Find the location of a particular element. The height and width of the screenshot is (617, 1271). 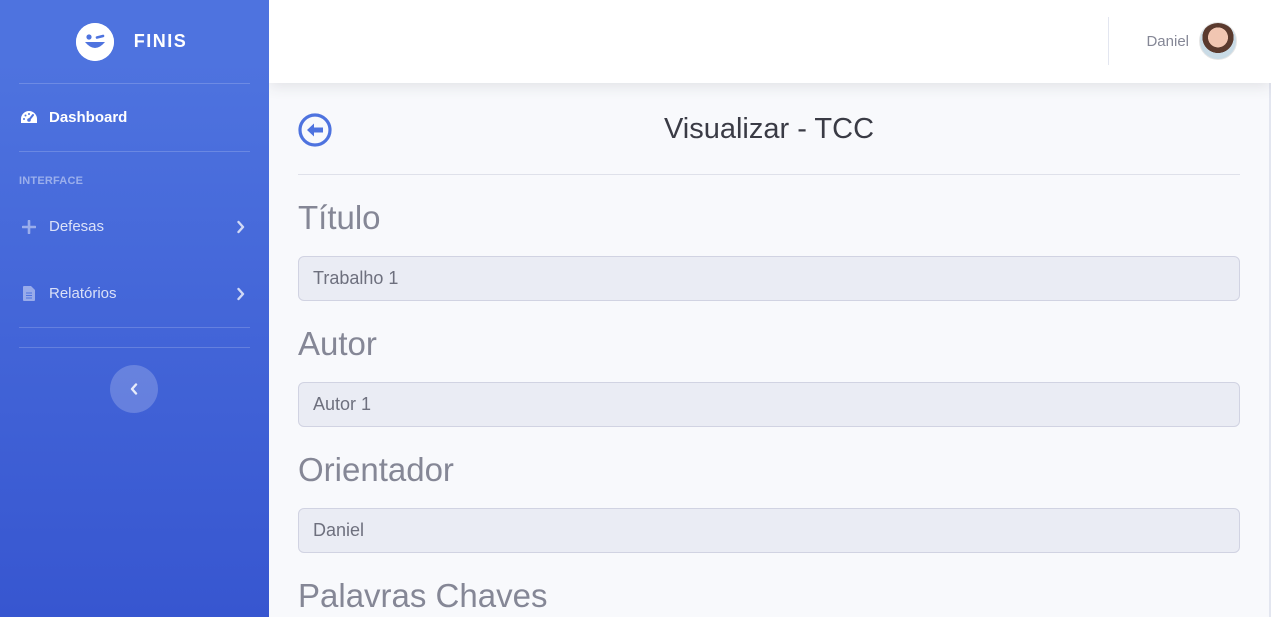

titulo-field: Trabalho 1 is located at coordinates (769, 278).